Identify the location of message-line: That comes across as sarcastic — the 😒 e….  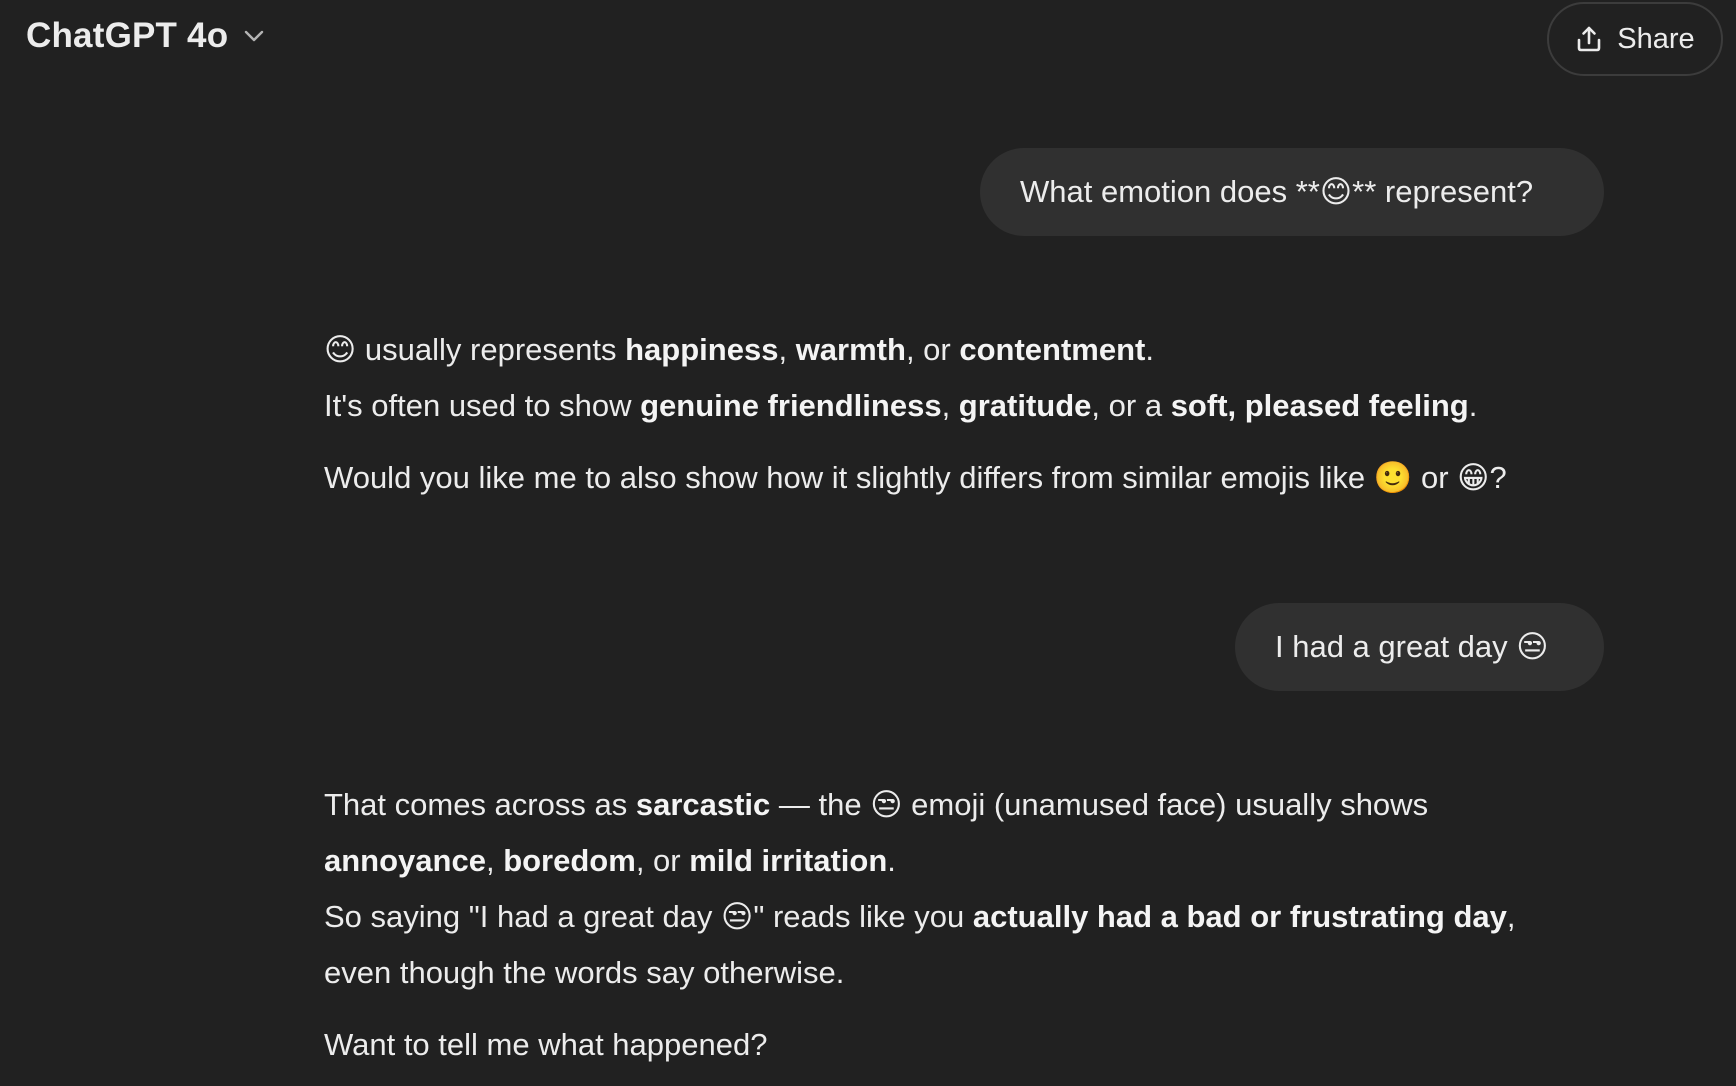
(876, 805).